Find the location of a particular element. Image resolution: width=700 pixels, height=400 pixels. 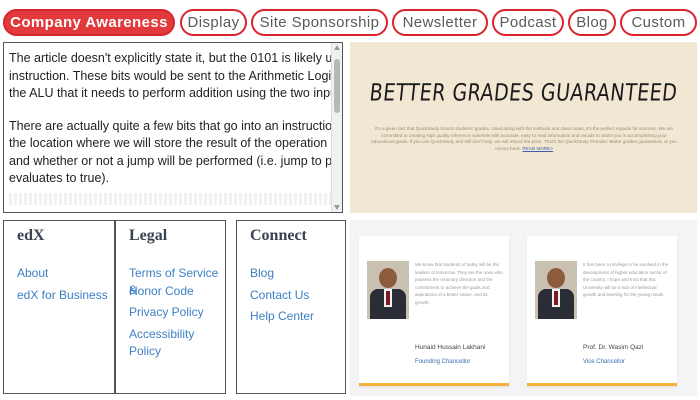

footer-column-edx: edX About edX for Business is located at coordinates (59, 307).